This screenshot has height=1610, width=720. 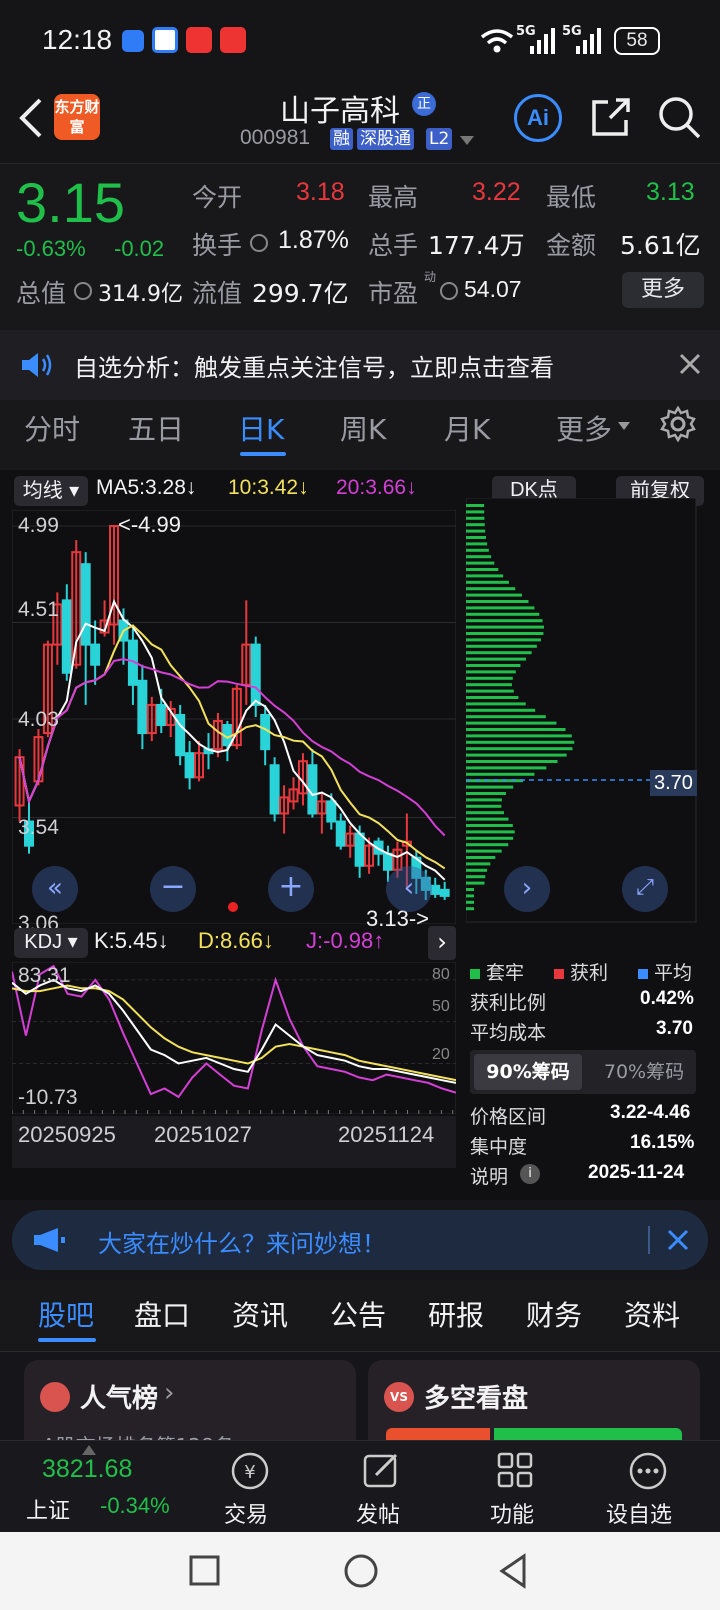 What do you see at coordinates (376, 487) in the screenshot?
I see `ma20-value: 20:3.66↓` at bounding box center [376, 487].